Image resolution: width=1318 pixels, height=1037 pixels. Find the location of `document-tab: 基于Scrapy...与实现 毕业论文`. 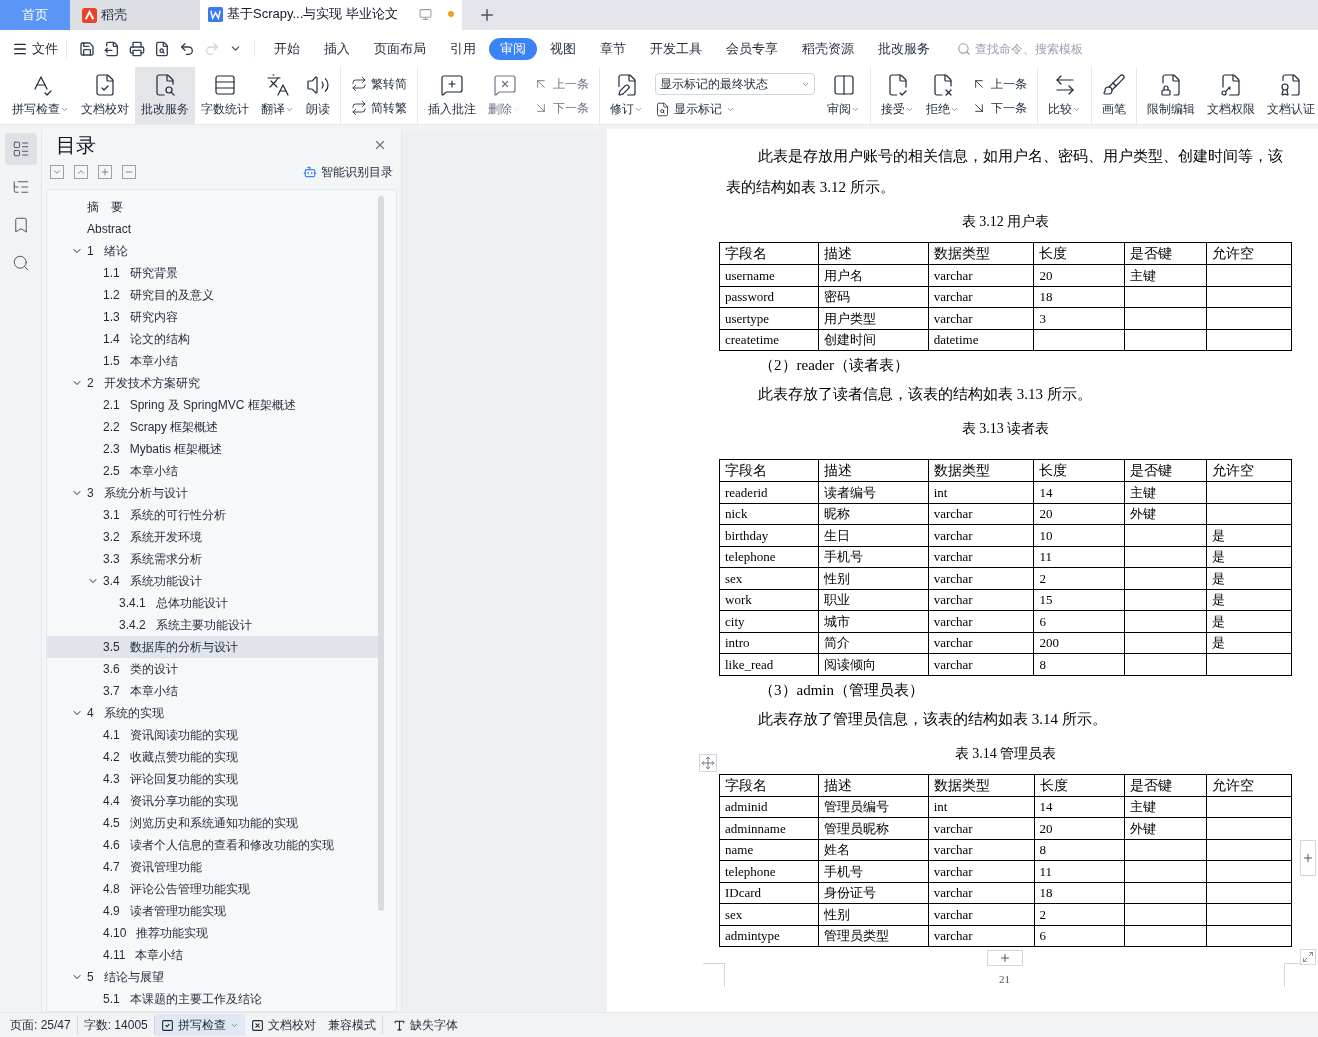

document-tab: 基于Scrapy...与实现 毕业论文 is located at coordinates (331, 15).